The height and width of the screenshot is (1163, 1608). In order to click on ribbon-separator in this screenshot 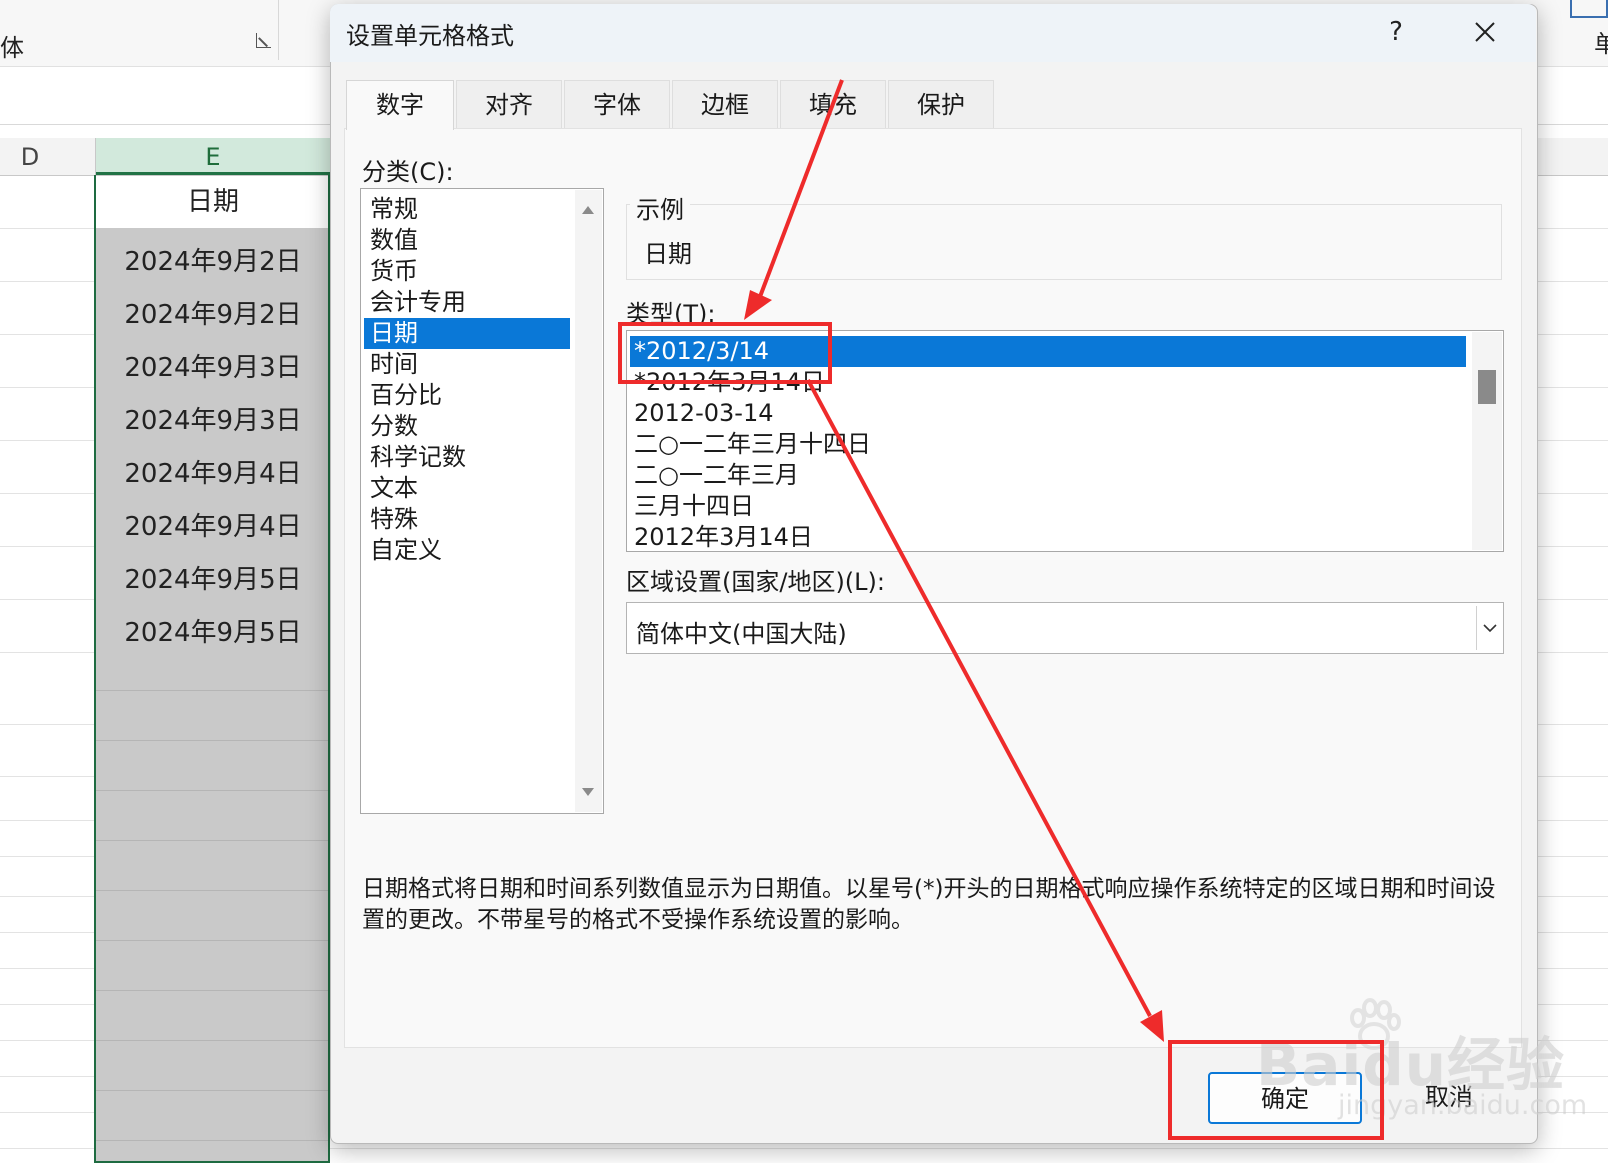, I will do `click(278, 30)`.